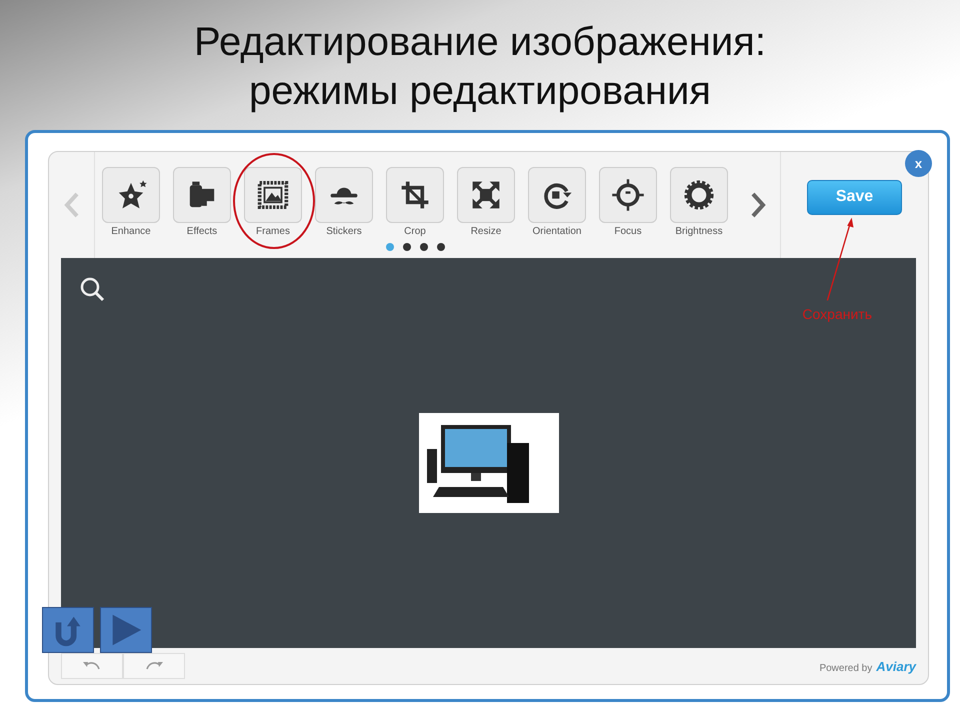 The height and width of the screenshot is (720, 960). What do you see at coordinates (837, 314) in the screenshot?
I see `annotation-label: Сохранить` at bounding box center [837, 314].